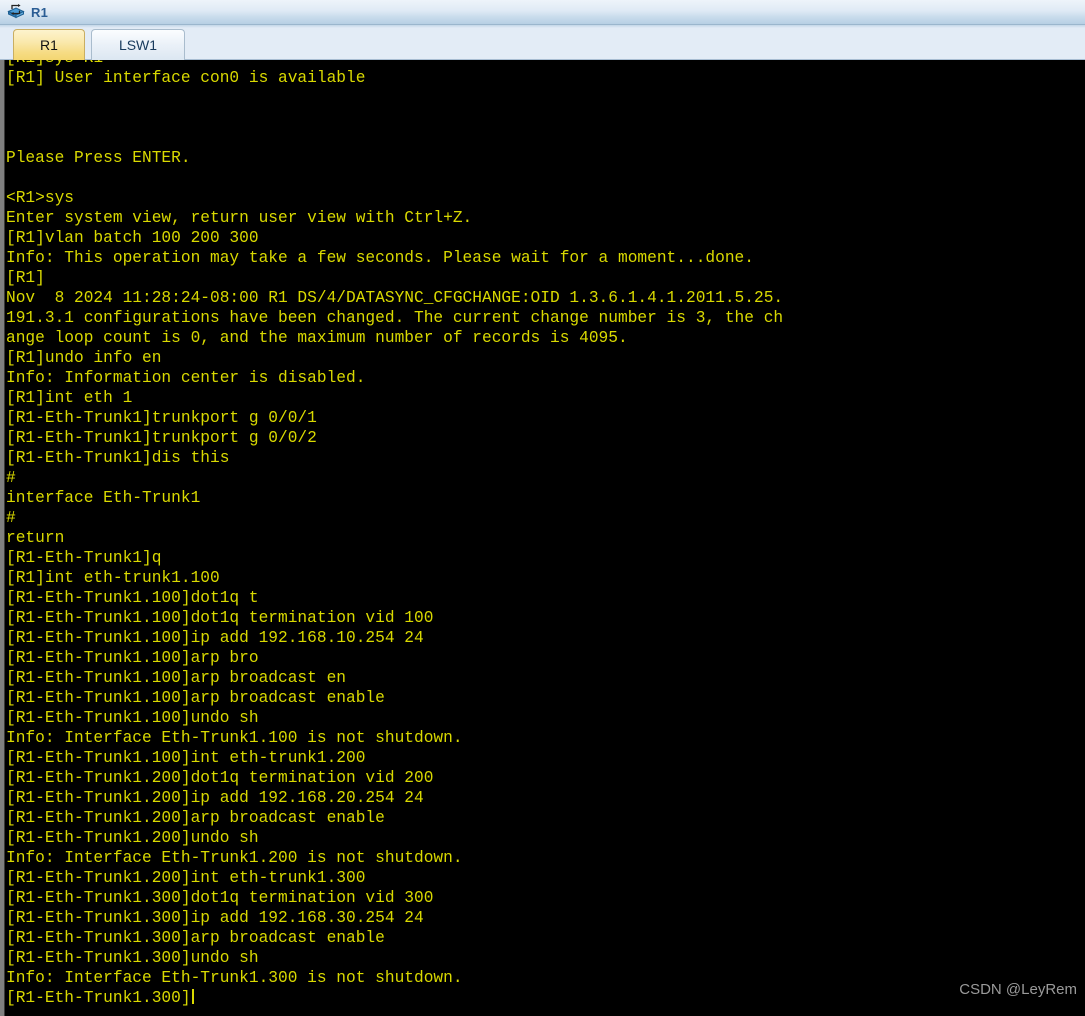  Describe the element at coordinates (103, 498) in the screenshot. I see `terminal-line: interface Eth-Trunk1` at that location.